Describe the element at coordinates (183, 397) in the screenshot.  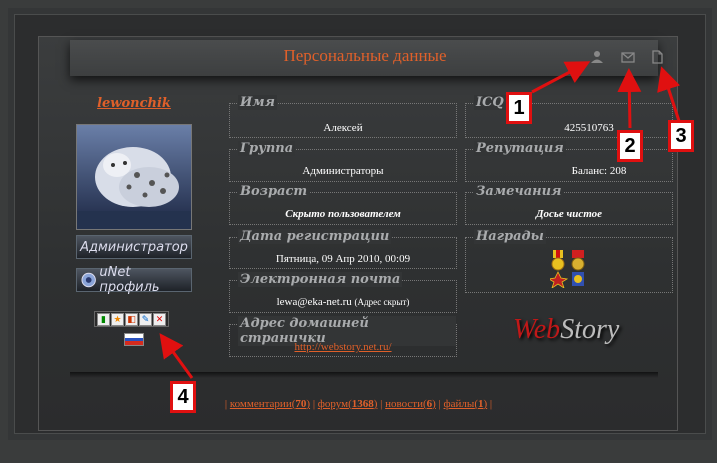
I see `callout-4: 4` at that location.